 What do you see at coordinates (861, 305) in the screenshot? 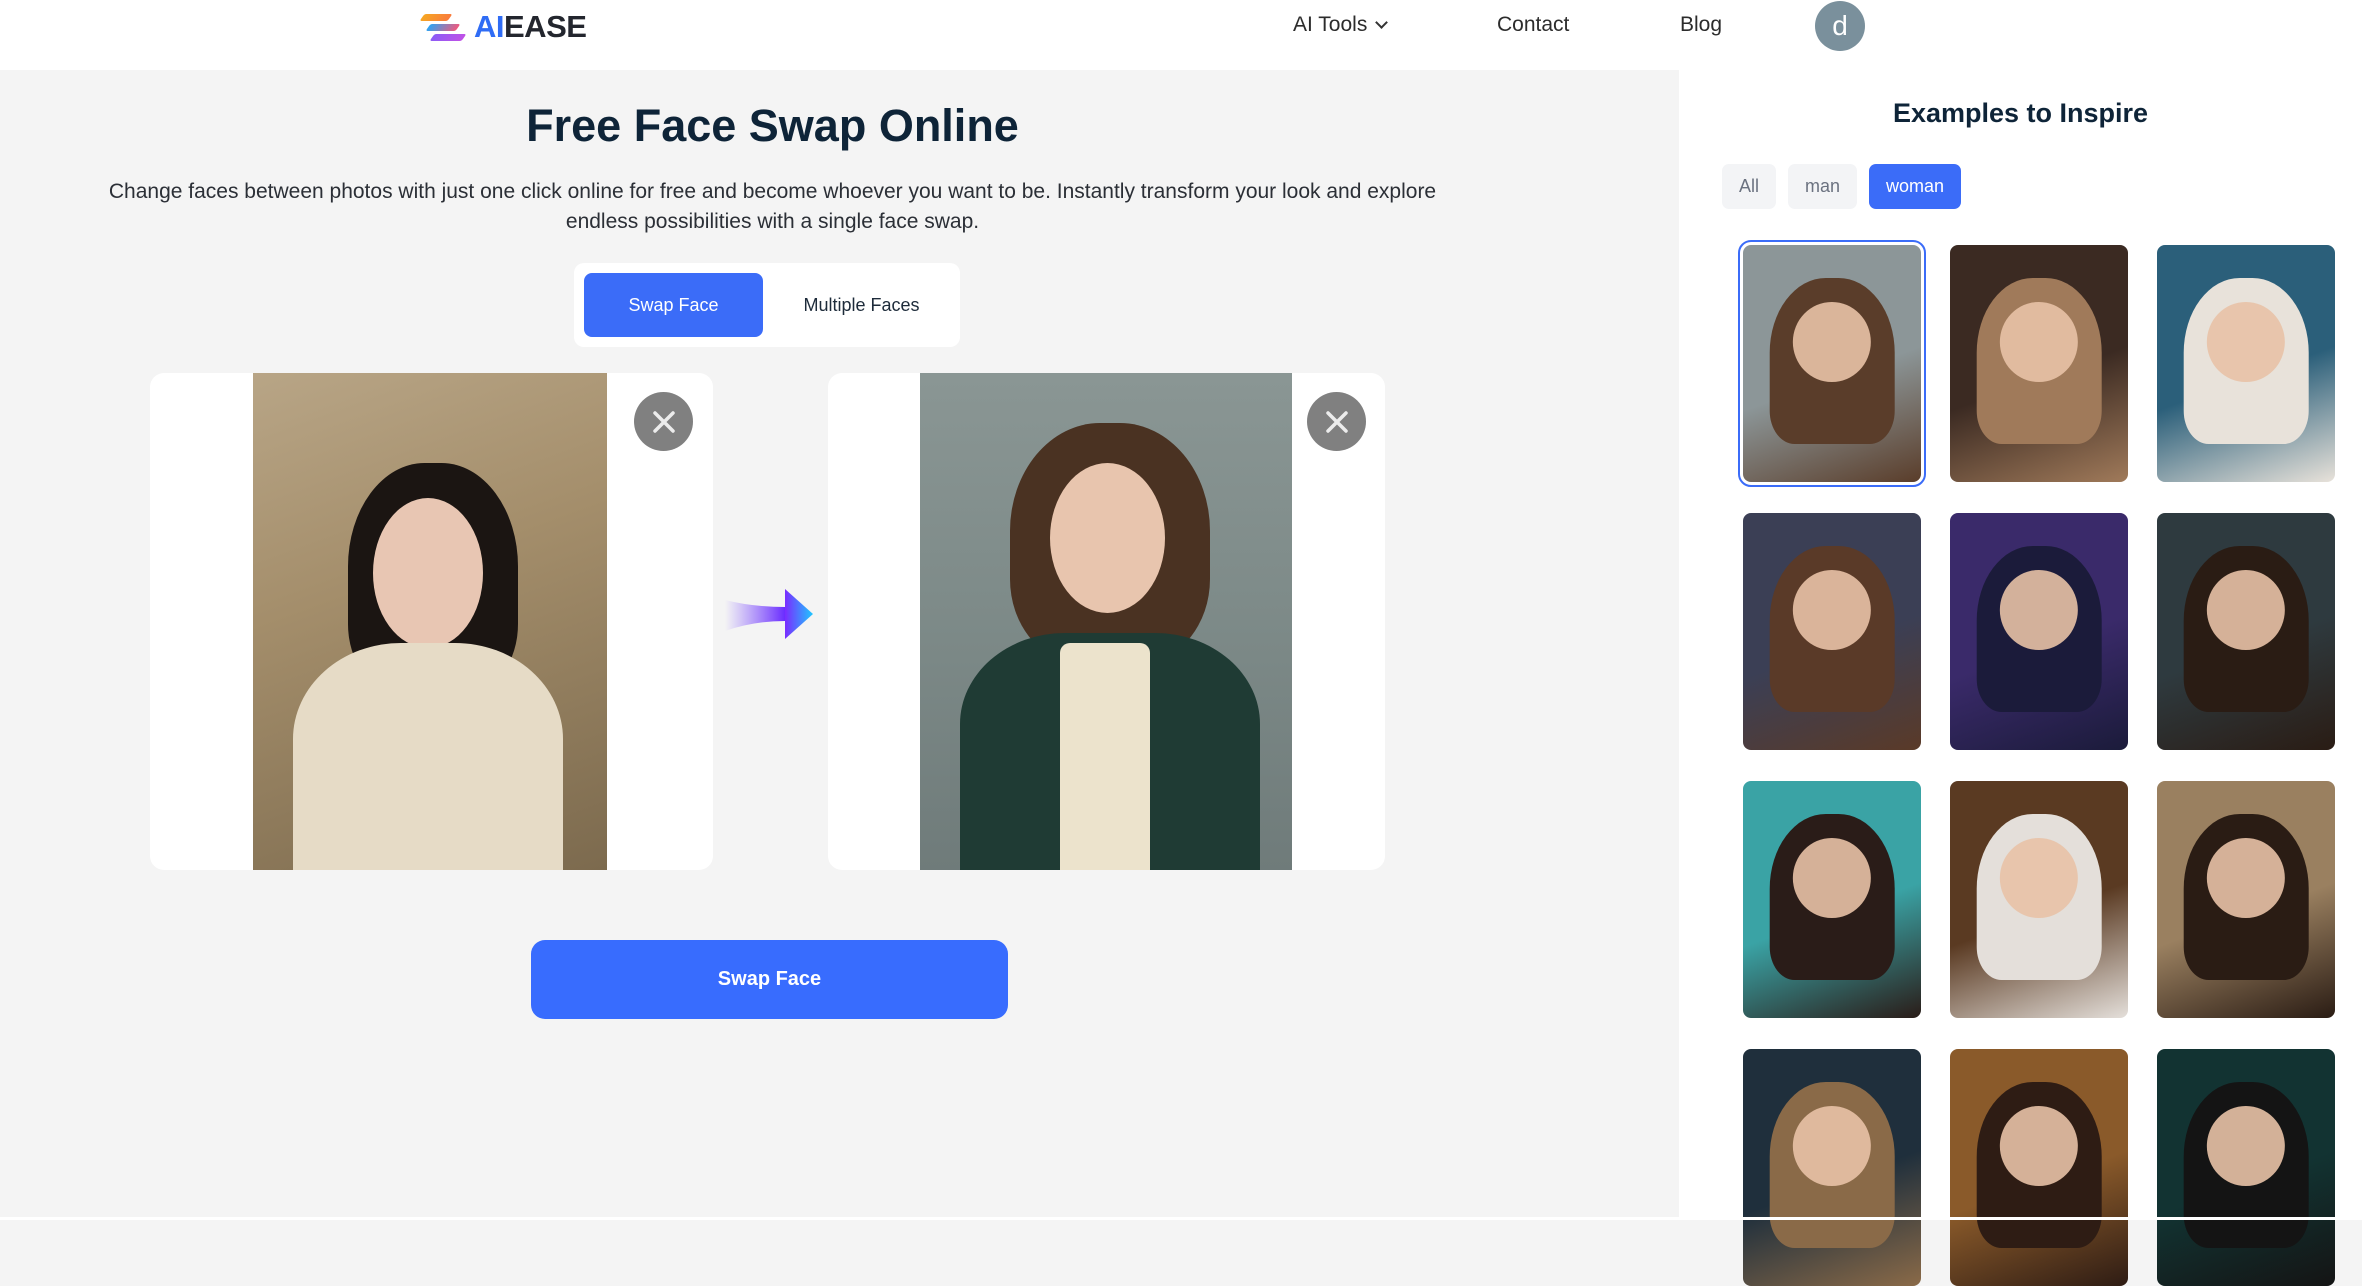
I see `tab-multiple-faces: Multiple Faces` at bounding box center [861, 305].